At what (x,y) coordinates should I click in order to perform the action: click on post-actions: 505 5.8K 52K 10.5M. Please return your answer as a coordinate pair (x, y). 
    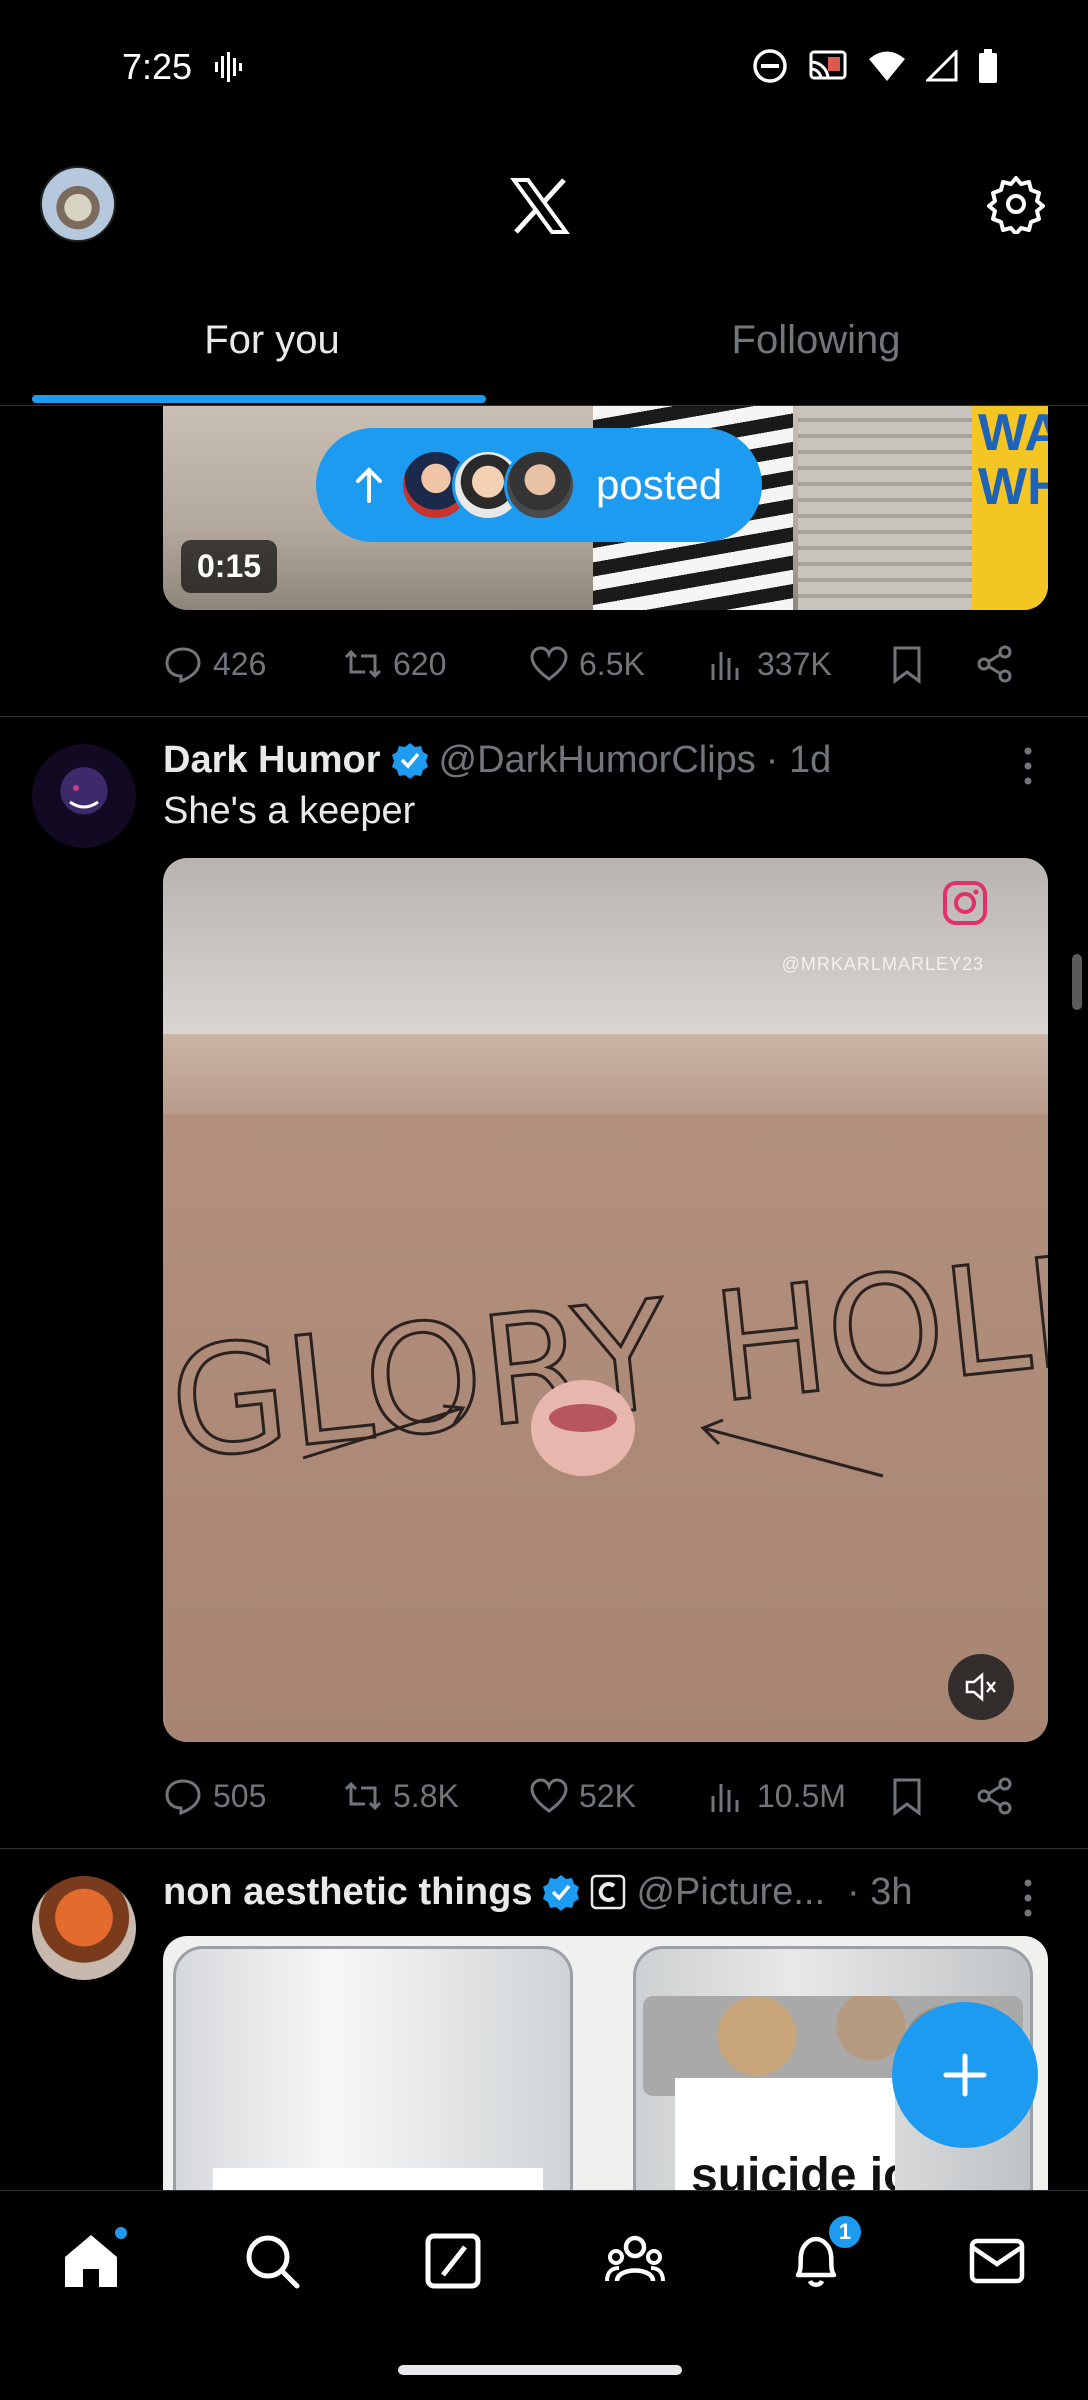
    Looking at the image, I should click on (605, 1796).